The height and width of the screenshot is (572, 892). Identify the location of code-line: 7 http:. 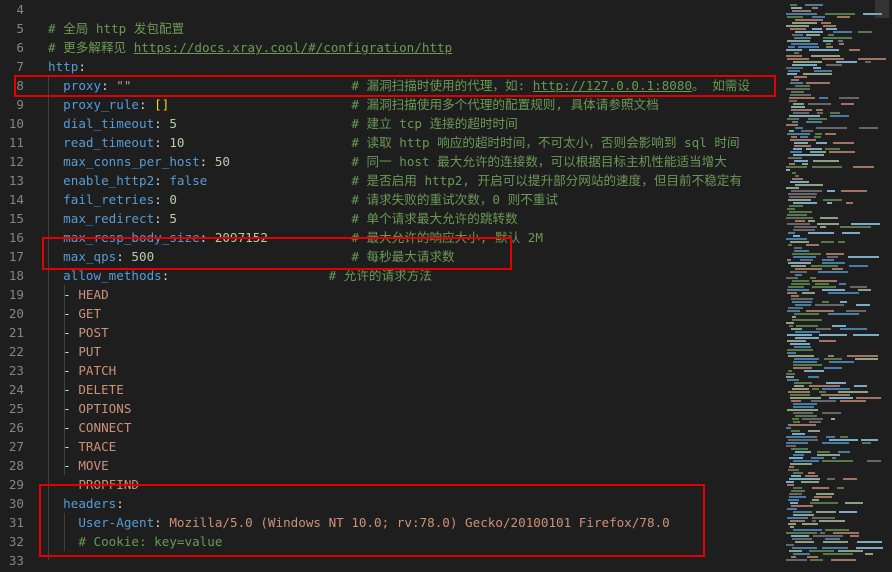
(389, 66).